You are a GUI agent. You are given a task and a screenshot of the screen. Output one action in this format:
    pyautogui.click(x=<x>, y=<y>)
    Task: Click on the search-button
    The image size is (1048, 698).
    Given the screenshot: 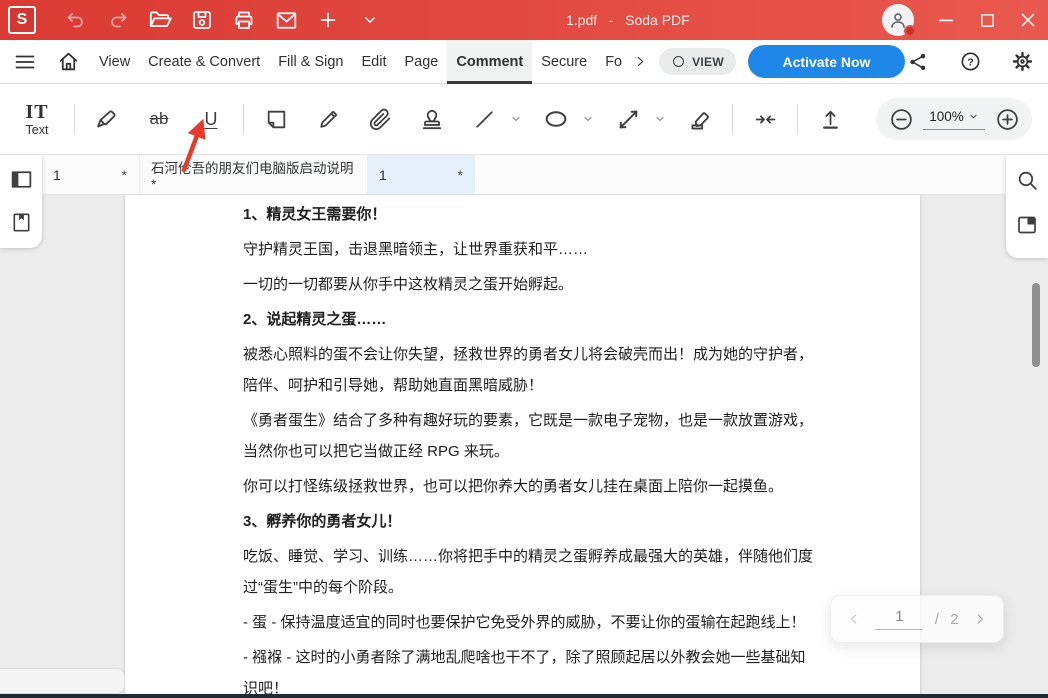 What is the action you would take?
    pyautogui.click(x=1027, y=180)
    